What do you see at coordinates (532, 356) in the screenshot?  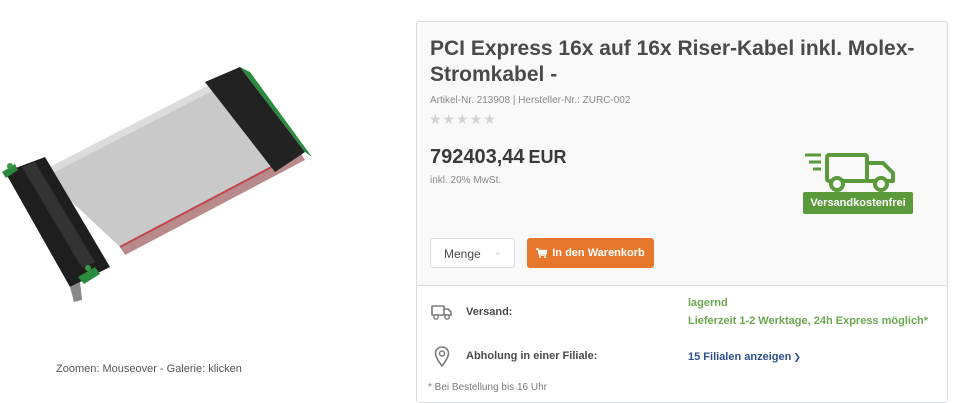 I see `pickup-label: Abholung in einer Filiale:` at bounding box center [532, 356].